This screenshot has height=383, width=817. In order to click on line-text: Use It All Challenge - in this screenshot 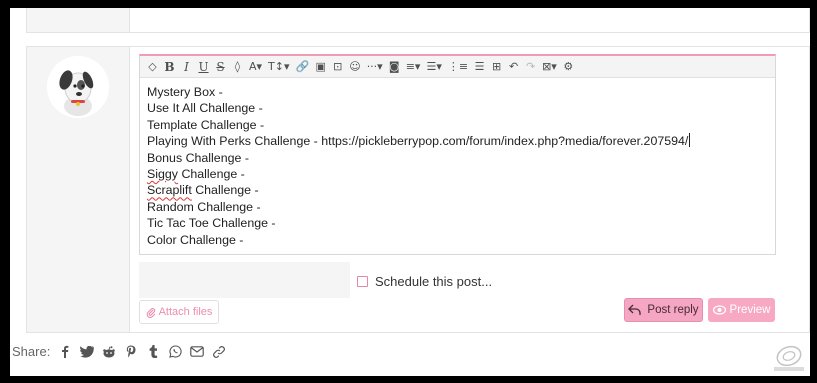, I will do `click(205, 108)`.